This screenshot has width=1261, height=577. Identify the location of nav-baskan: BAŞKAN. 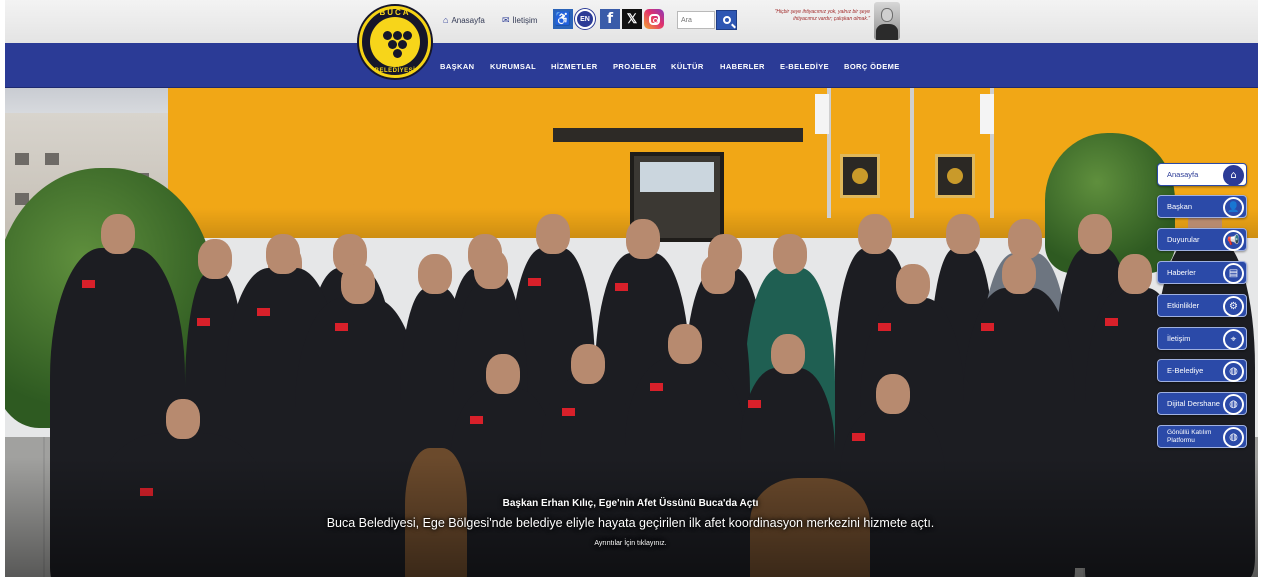
(457, 66).